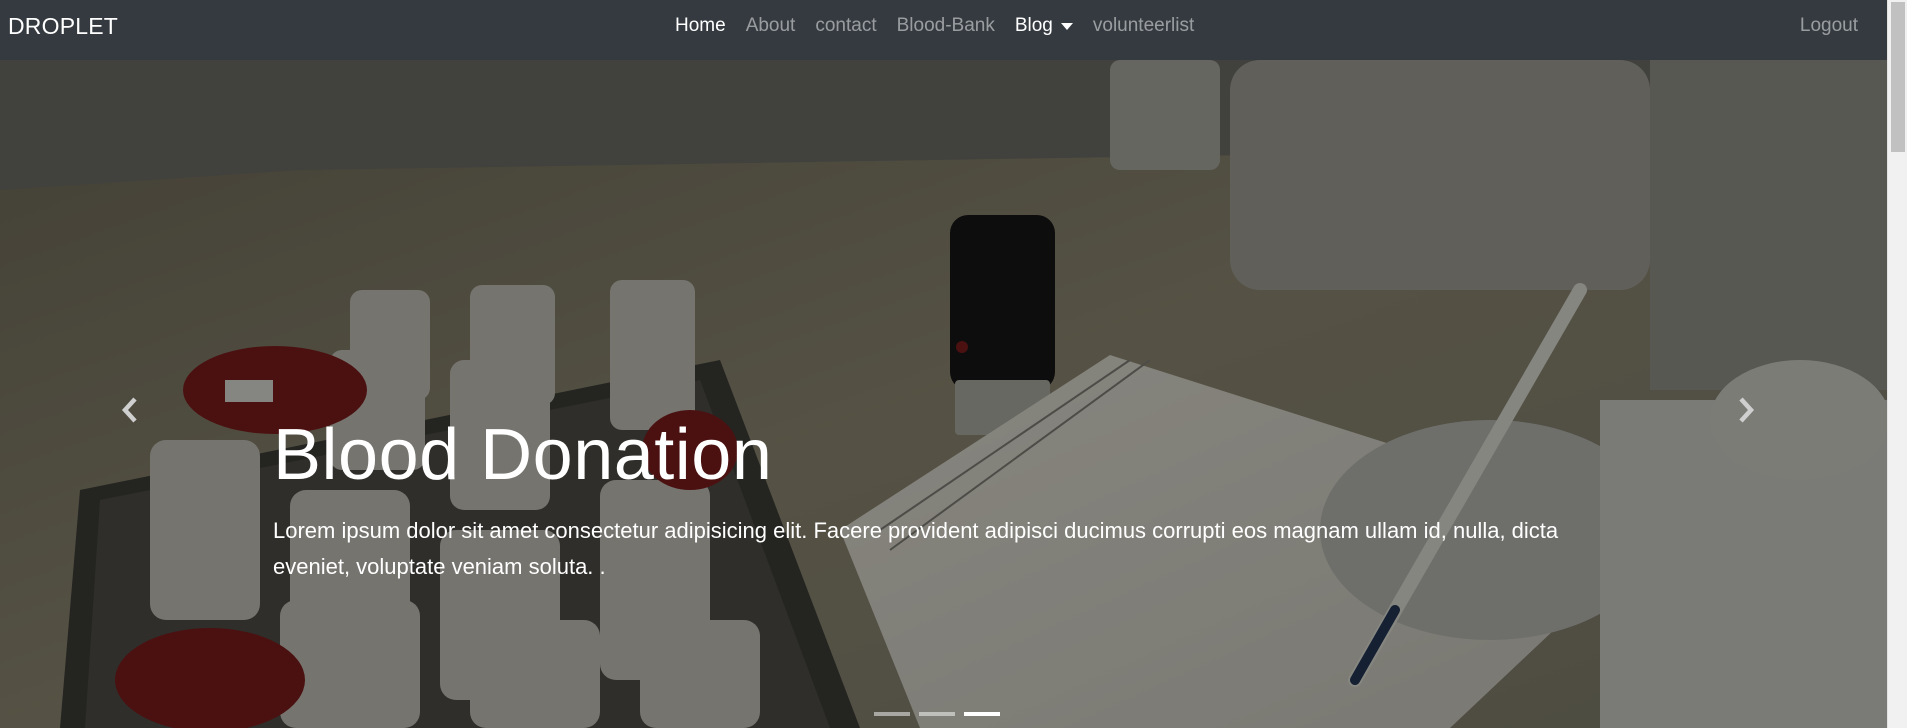 This screenshot has height=728, width=1907. Describe the element at coordinates (63, 30) in the screenshot. I see `brand-logo: DROPLET` at that location.